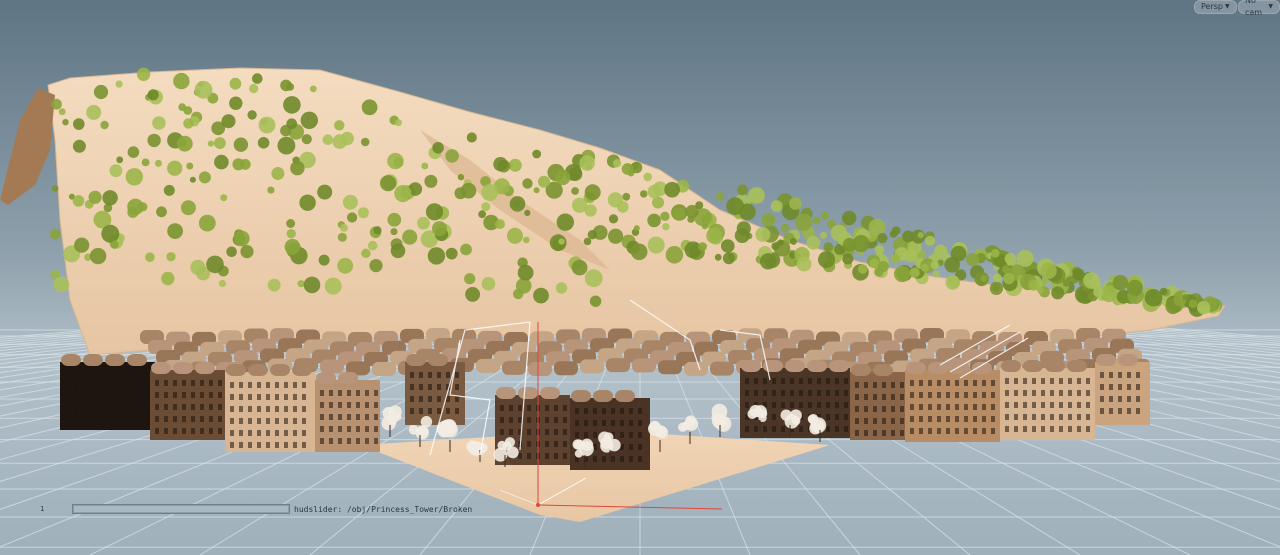 This screenshot has height=555, width=1280. I want to click on hud-slider, so click(181, 509).